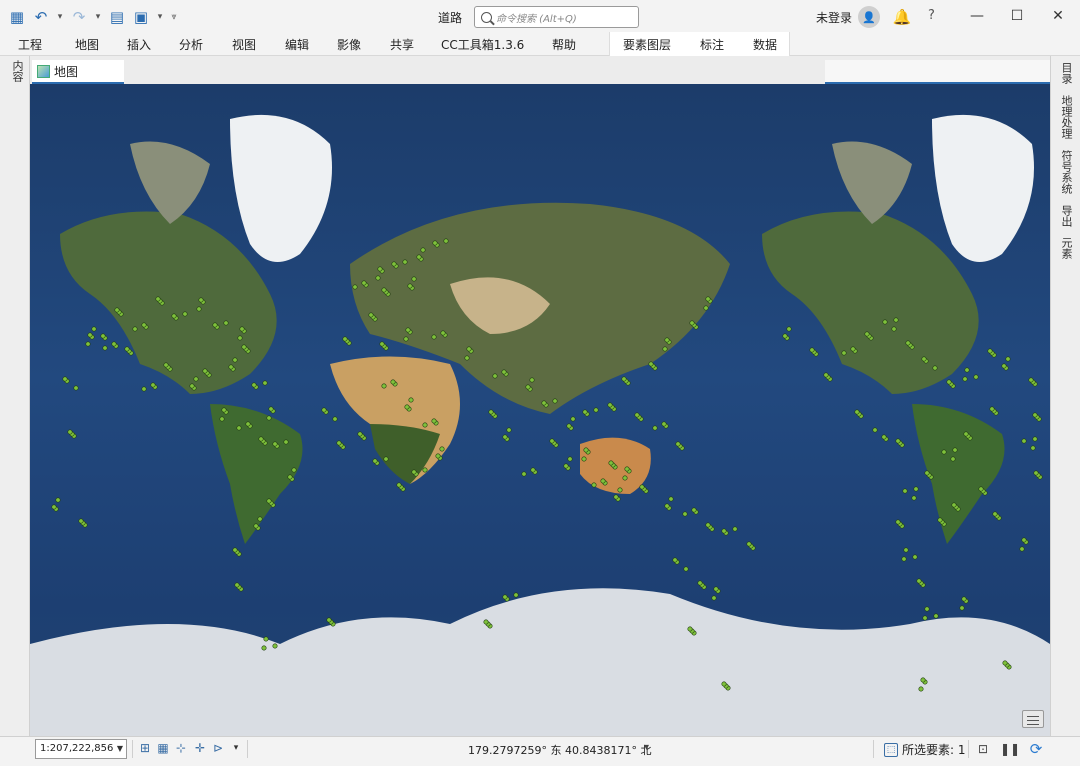  I want to click on undo-dropdown-icon: ▾, so click(60, 17).